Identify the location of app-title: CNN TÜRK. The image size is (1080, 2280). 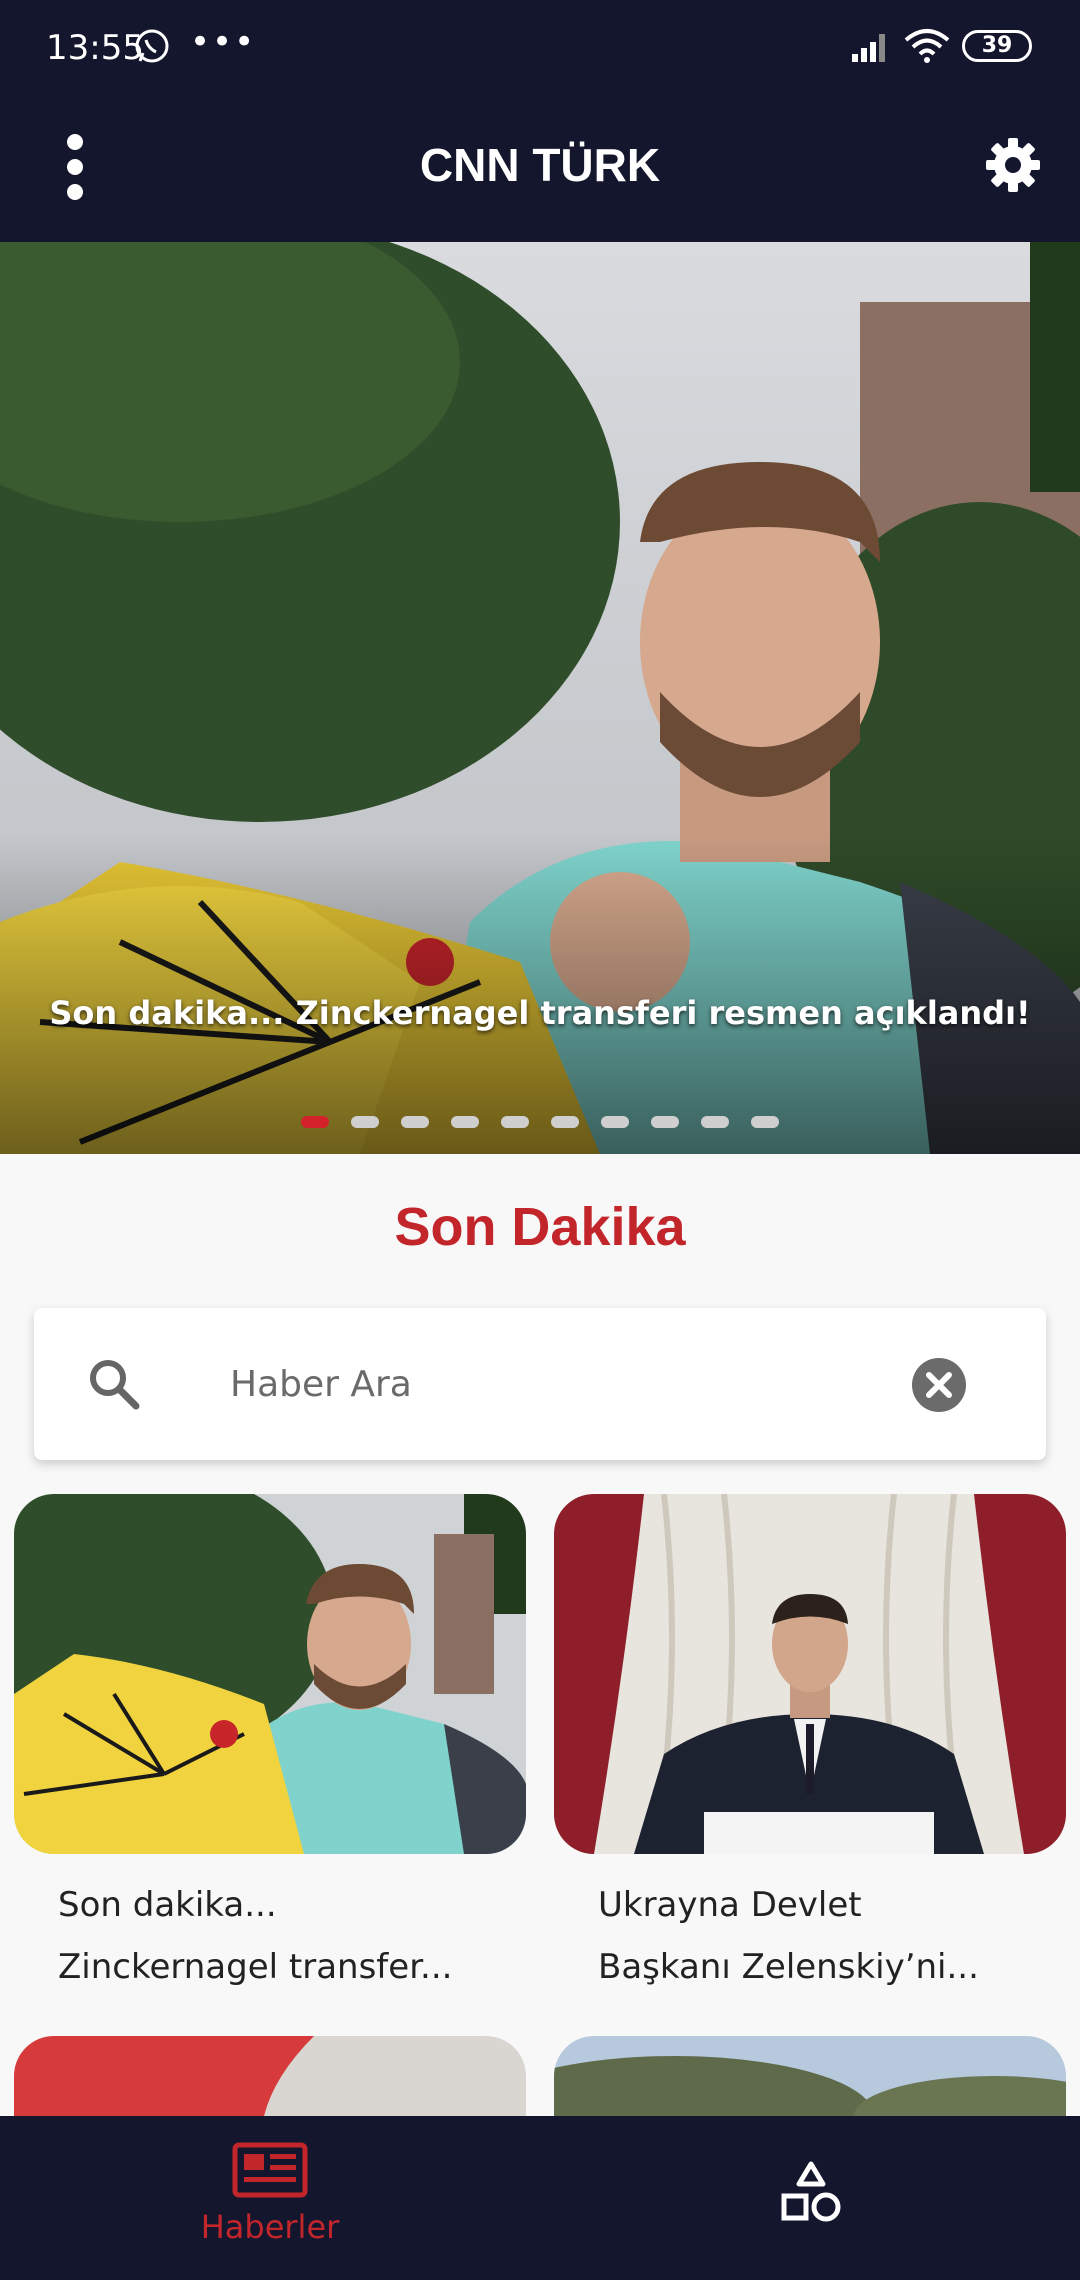
(540, 165).